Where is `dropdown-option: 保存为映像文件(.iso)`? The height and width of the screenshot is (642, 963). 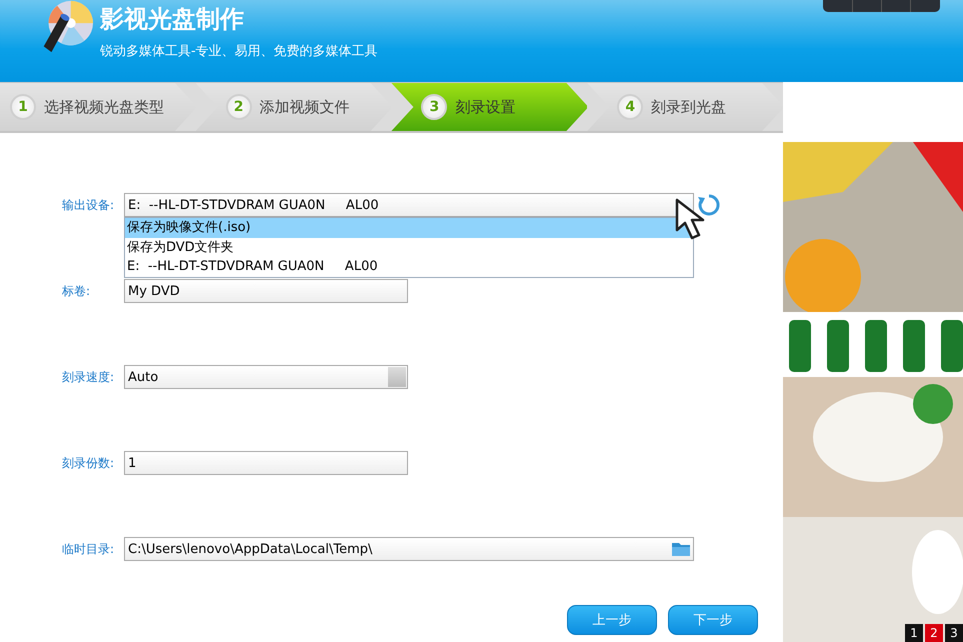
dropdown-option: 保存为映像文件(.iso) is located at coordinates (409, 228).